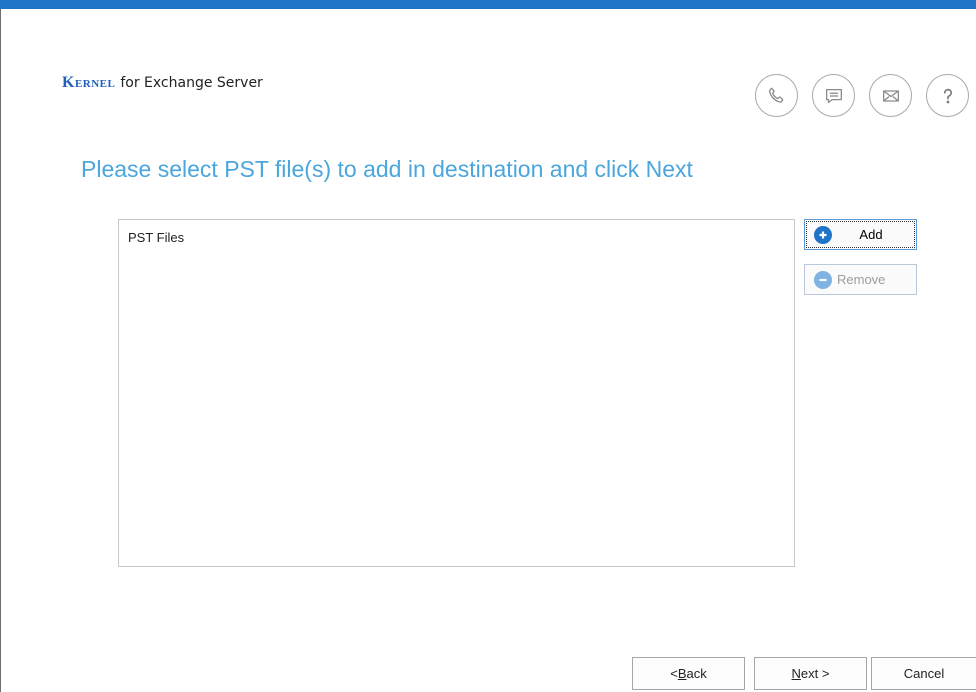  I want to click on window-left-border, so click(0, 350).